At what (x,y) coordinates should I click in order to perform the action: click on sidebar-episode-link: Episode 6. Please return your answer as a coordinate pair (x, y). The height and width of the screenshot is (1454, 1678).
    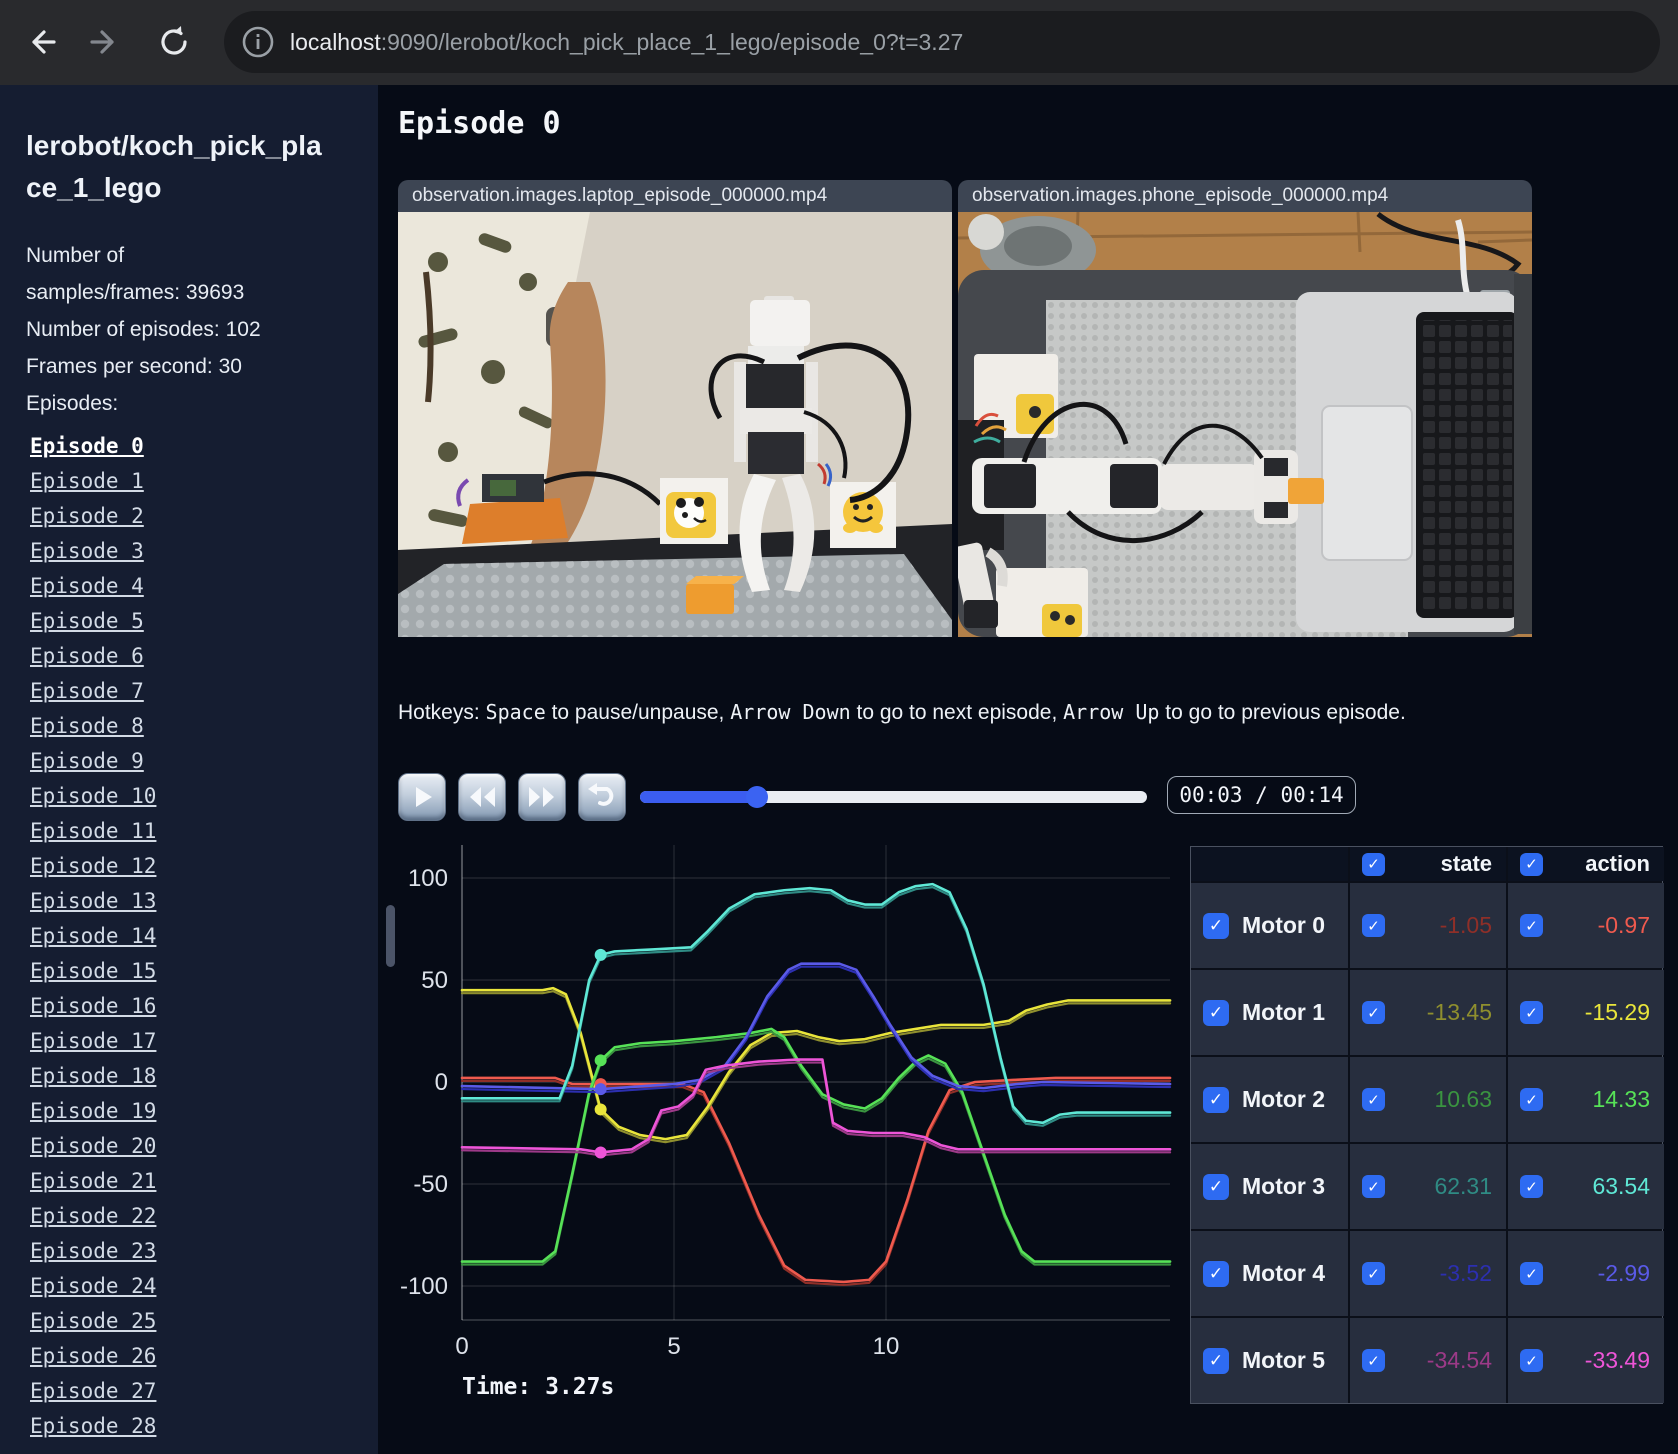
    Looking at the image, I should click on (93, 656).